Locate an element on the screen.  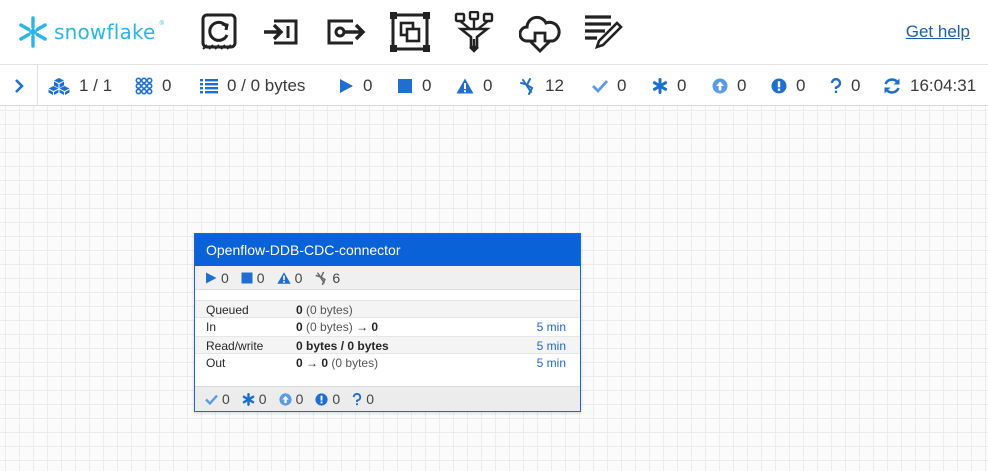
queued-count: 0 is located at coordinates (299, 310).